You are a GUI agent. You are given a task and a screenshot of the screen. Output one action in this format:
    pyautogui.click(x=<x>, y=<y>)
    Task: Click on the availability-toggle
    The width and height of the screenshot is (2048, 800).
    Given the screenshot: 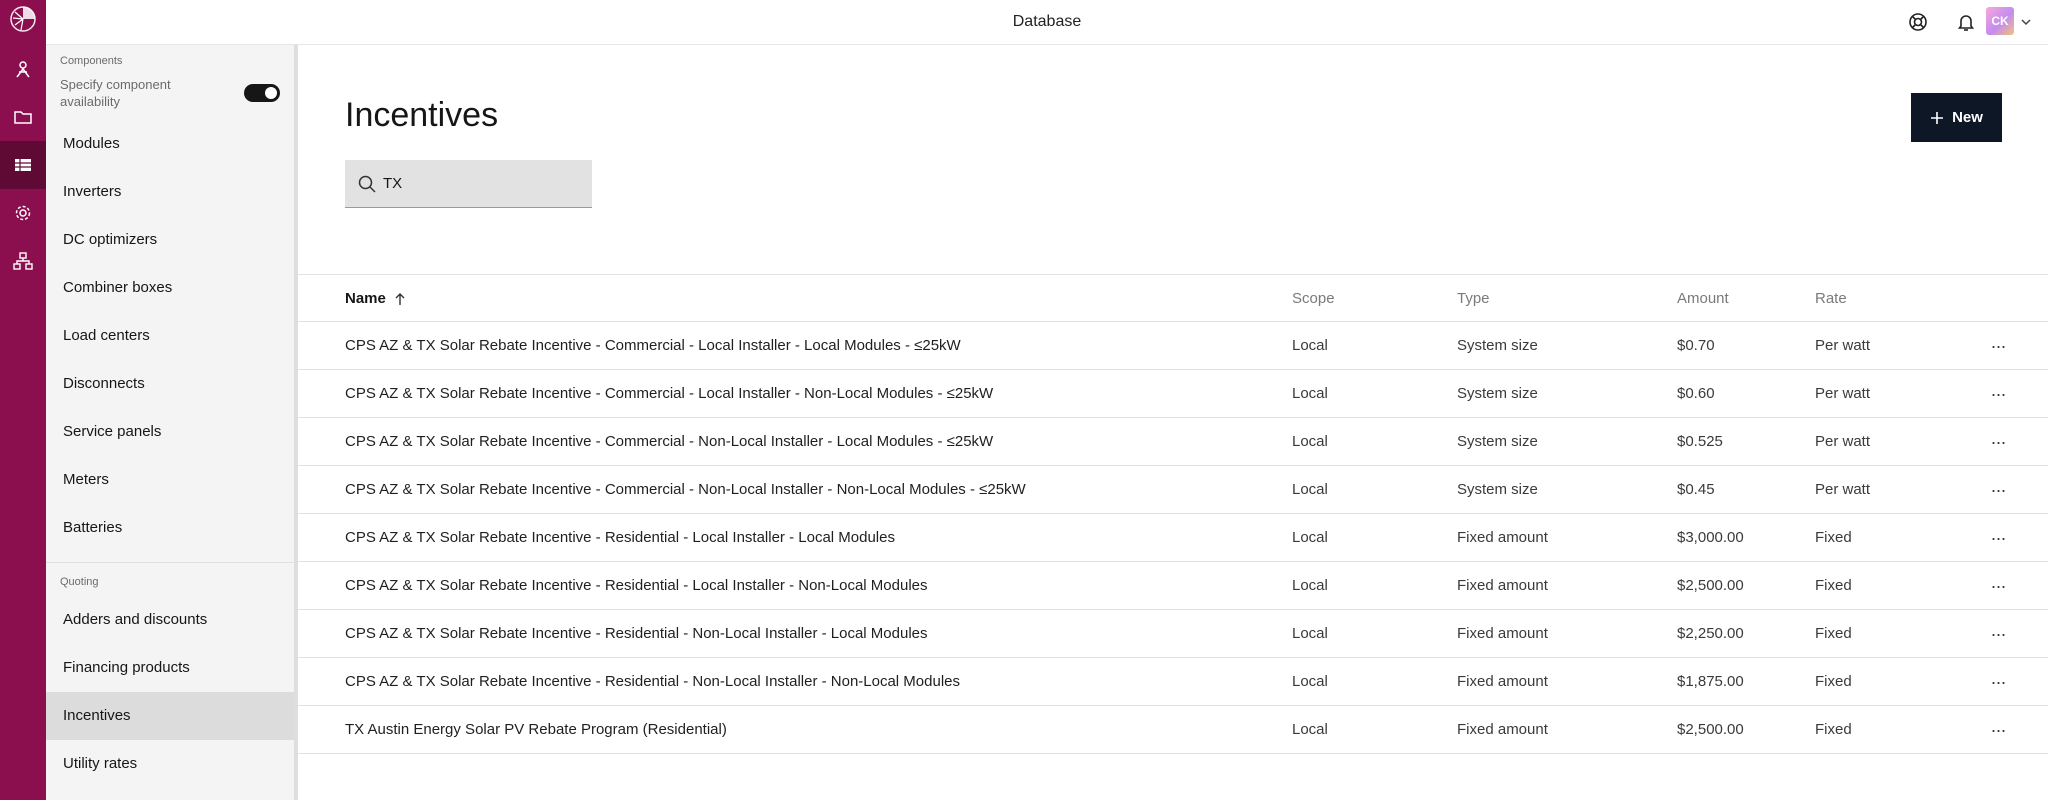 What is the action you would take?
    pyautogui.click(x=262, y=93)
    